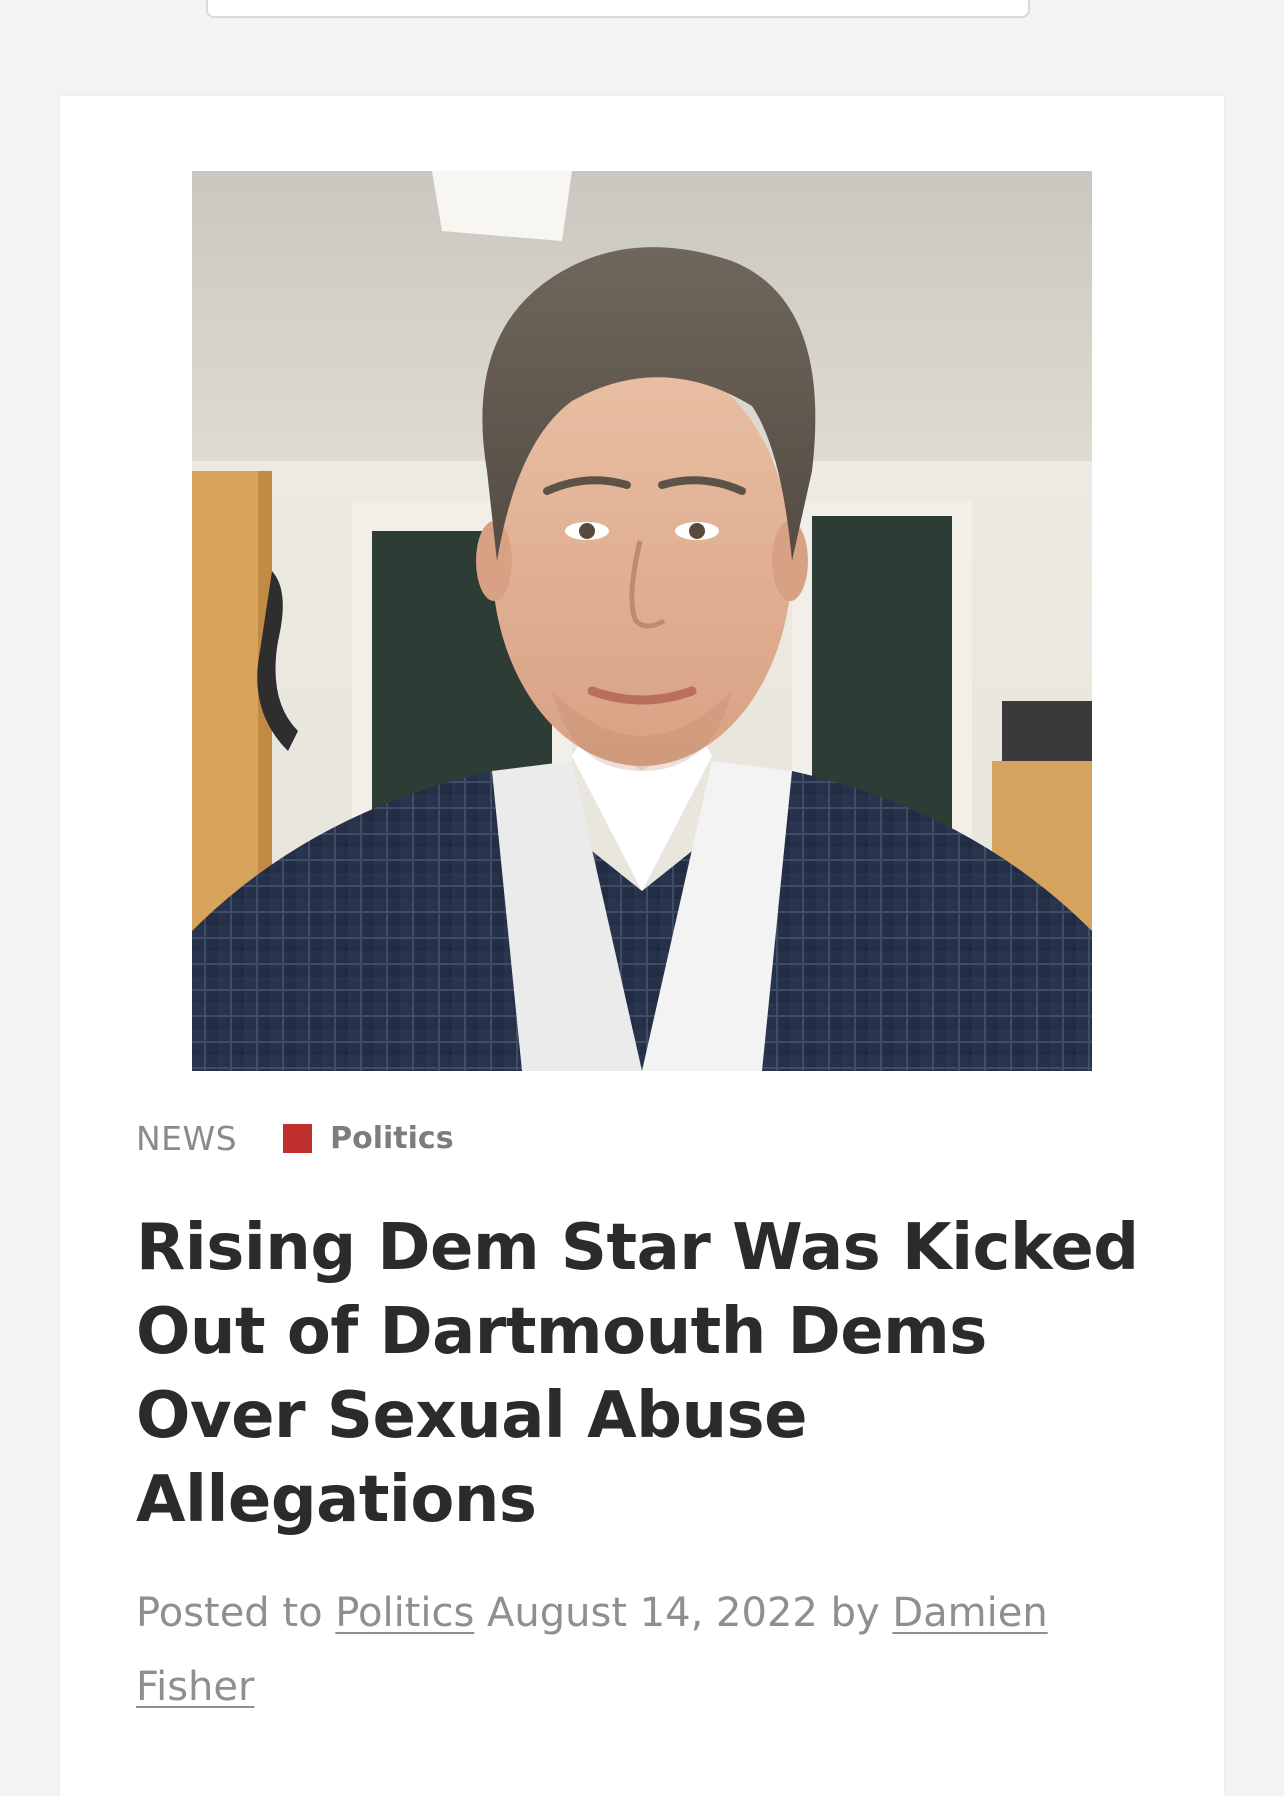 The height and width of the screenshot is (1796, 1284). I want to click on section-label: NEWS, so click(186, 1138).